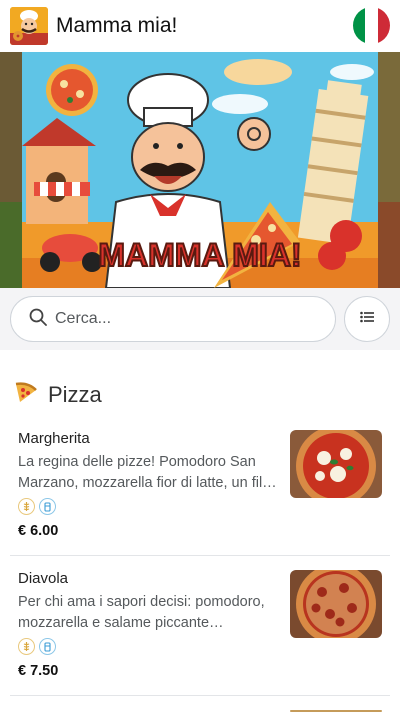 The width and height of the screenshot is (400, 712). I want to click on flag-white-band, so click(371, 25).